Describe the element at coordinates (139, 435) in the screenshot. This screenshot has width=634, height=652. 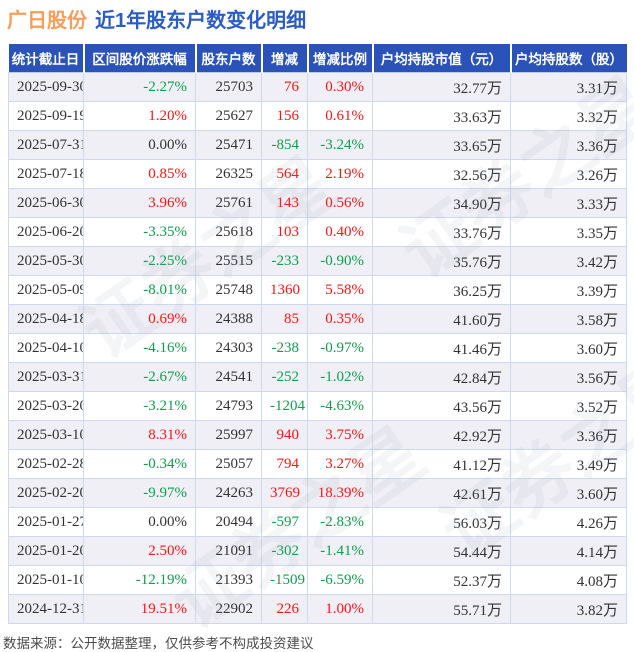
I see `cell-price-change: 8.31%` at that location.